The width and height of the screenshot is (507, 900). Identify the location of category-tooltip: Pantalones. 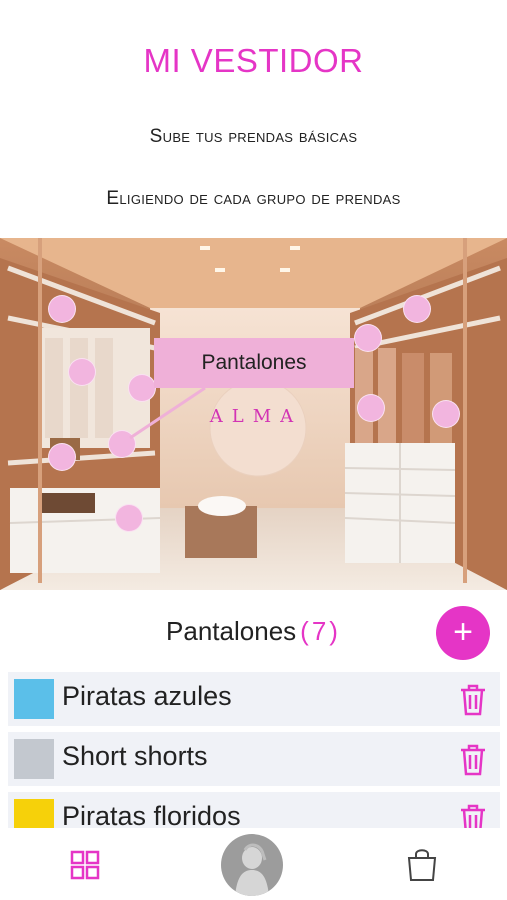
(254, 363).